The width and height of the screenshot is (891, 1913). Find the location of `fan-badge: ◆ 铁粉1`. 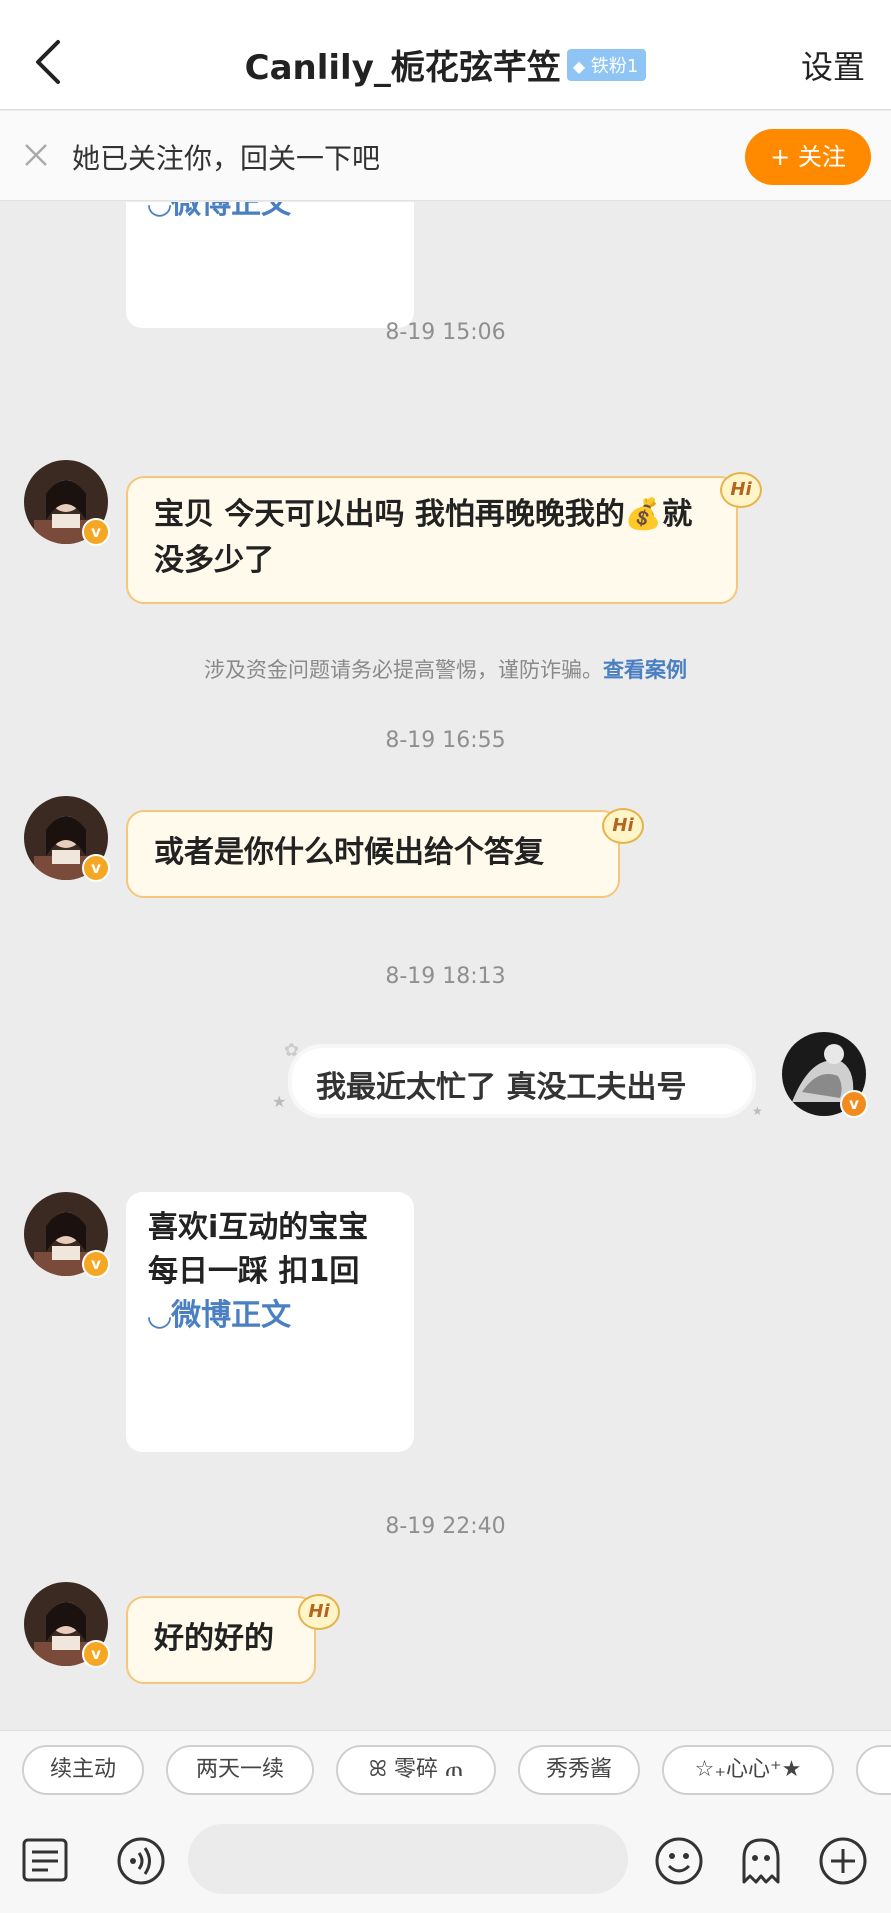

fan-badge: ◆ 铁粉1 is located at coordinates (606, 64).